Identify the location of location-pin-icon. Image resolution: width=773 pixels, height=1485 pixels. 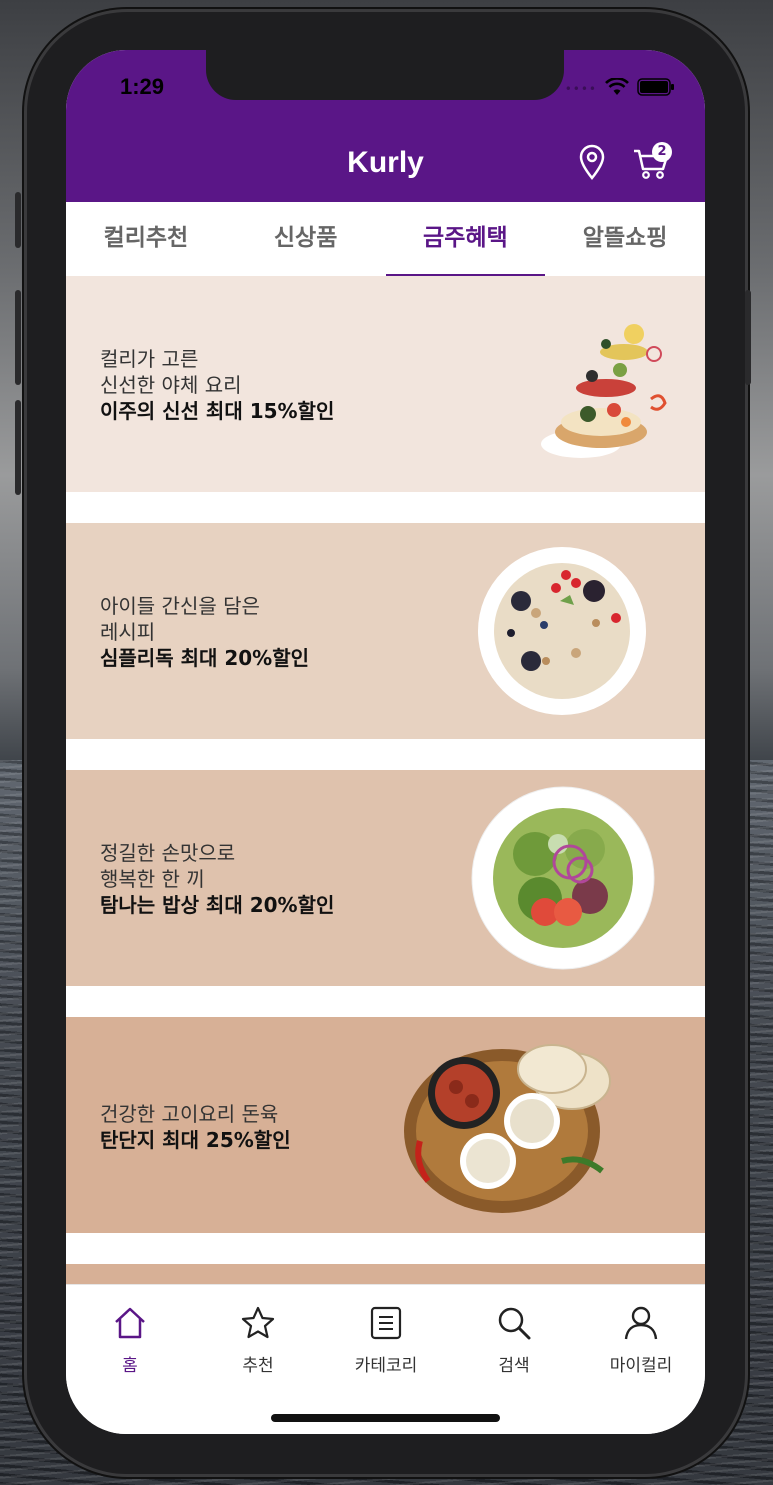
(592, 164).